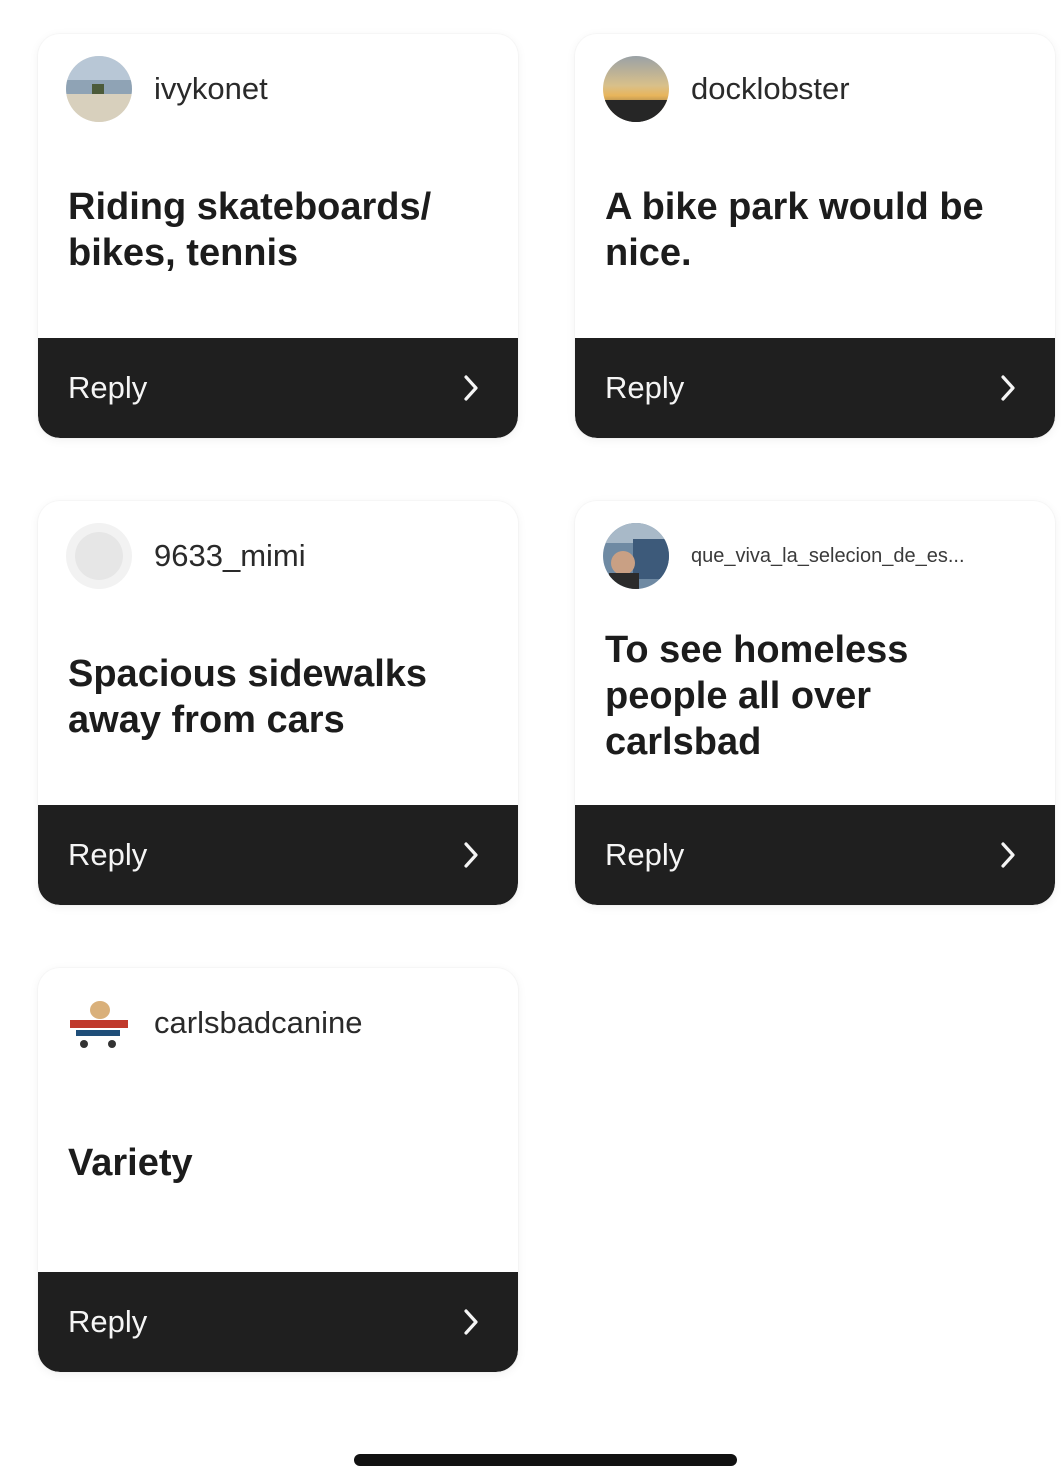 The width and height of the screenshot is (1061, 1466). I want to click on dog-logo-avatar-icon, so click(99, 1023).